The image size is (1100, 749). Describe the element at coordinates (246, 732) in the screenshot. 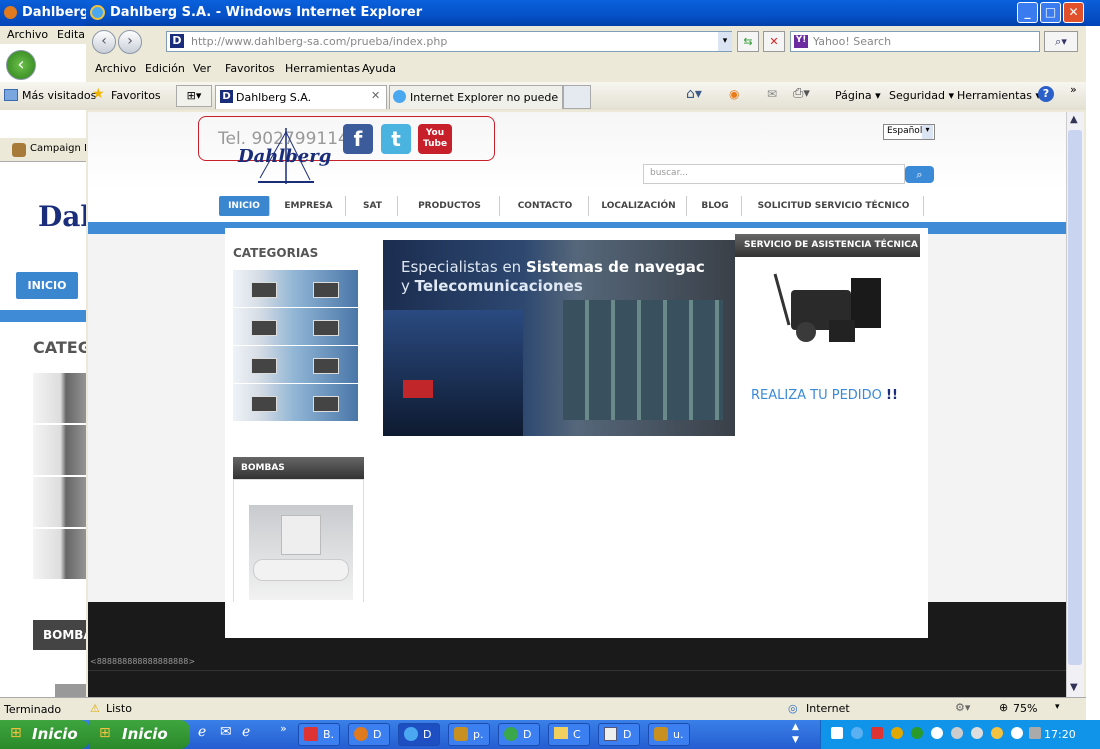

I see `ie2-quicklaunch-icon: ℯ` at that location.